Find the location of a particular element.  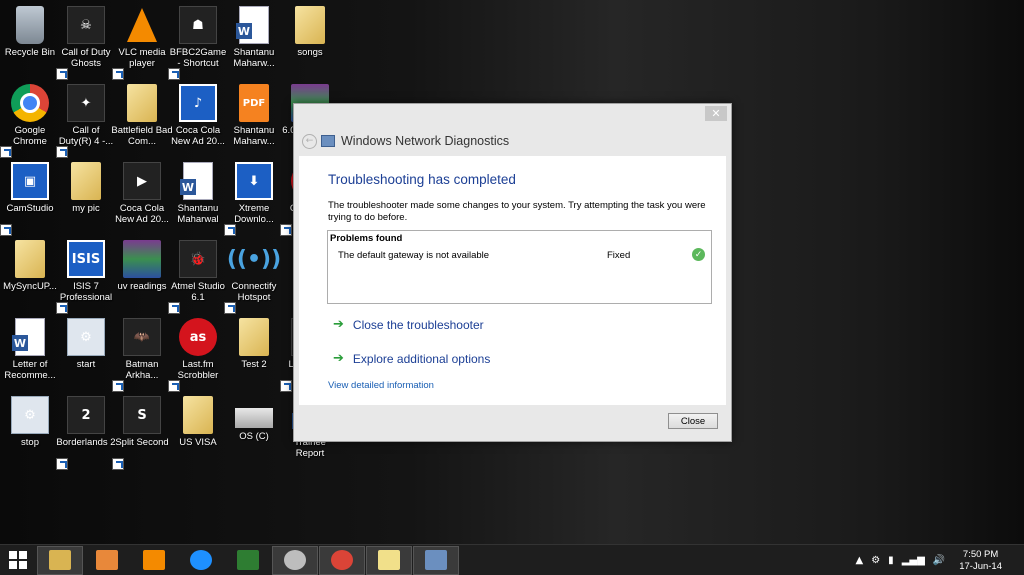

desktop-icon-label: Shantanu Maharwal is located at coordinates (198, 214).